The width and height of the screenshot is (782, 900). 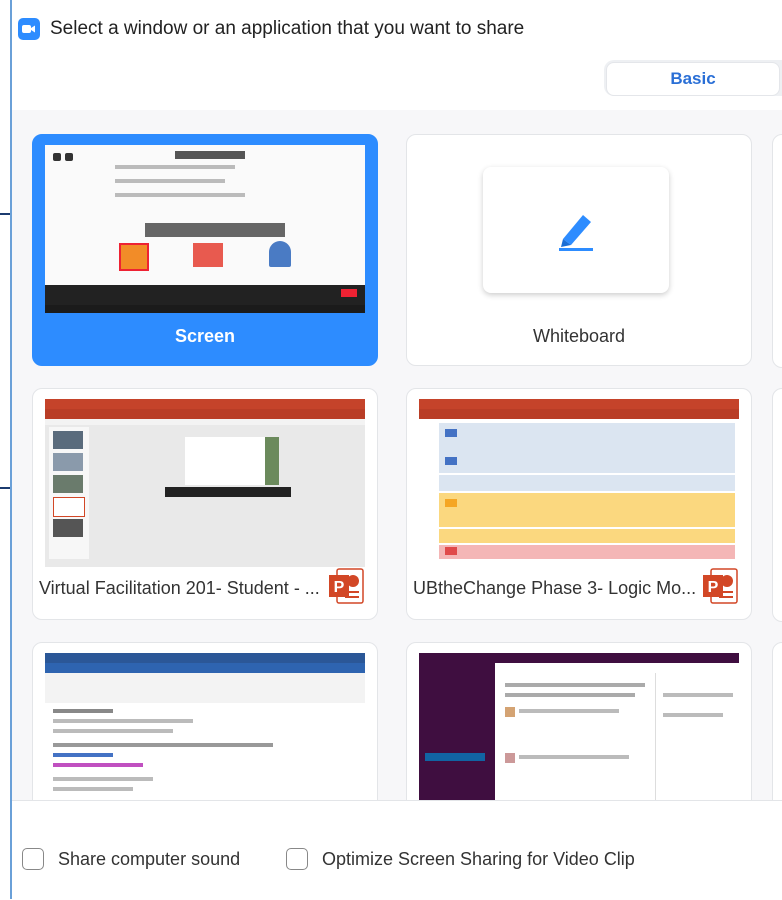 I want to click on card-label-screen: Screen, so click(x=205, y=336).